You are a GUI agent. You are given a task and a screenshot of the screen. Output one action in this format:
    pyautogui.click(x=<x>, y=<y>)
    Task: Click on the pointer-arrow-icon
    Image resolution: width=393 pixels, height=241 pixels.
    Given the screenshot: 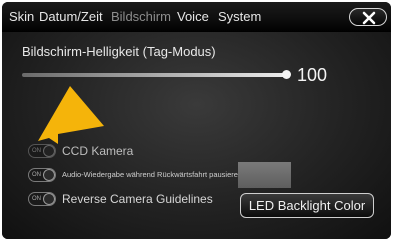 What is the action you would take?
    pyautogui.click(x=71, y=115)
    